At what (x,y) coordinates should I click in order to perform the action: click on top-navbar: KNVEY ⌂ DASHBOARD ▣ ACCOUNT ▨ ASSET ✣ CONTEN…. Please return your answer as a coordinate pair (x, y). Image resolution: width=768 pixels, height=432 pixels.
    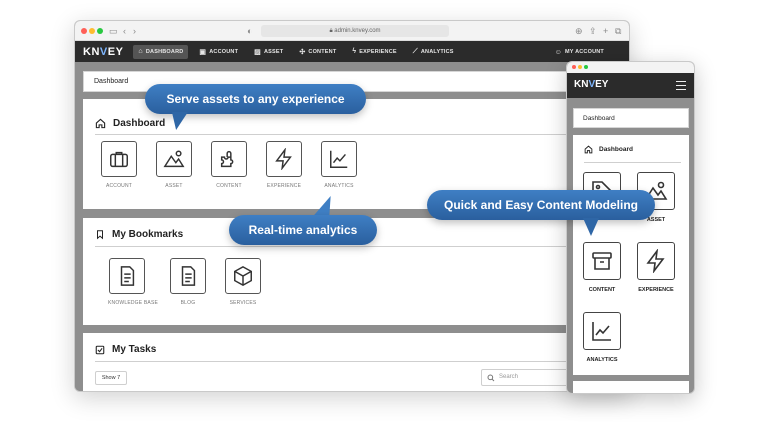
    Looking at the image, I should click on (352, 51).